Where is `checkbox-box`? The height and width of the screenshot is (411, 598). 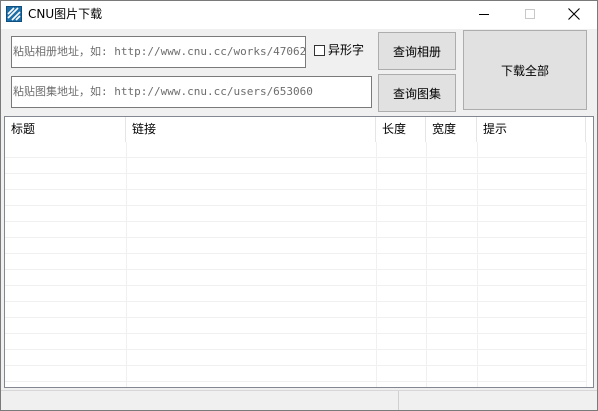 checkbox-box is located at coordinates (319, 50).